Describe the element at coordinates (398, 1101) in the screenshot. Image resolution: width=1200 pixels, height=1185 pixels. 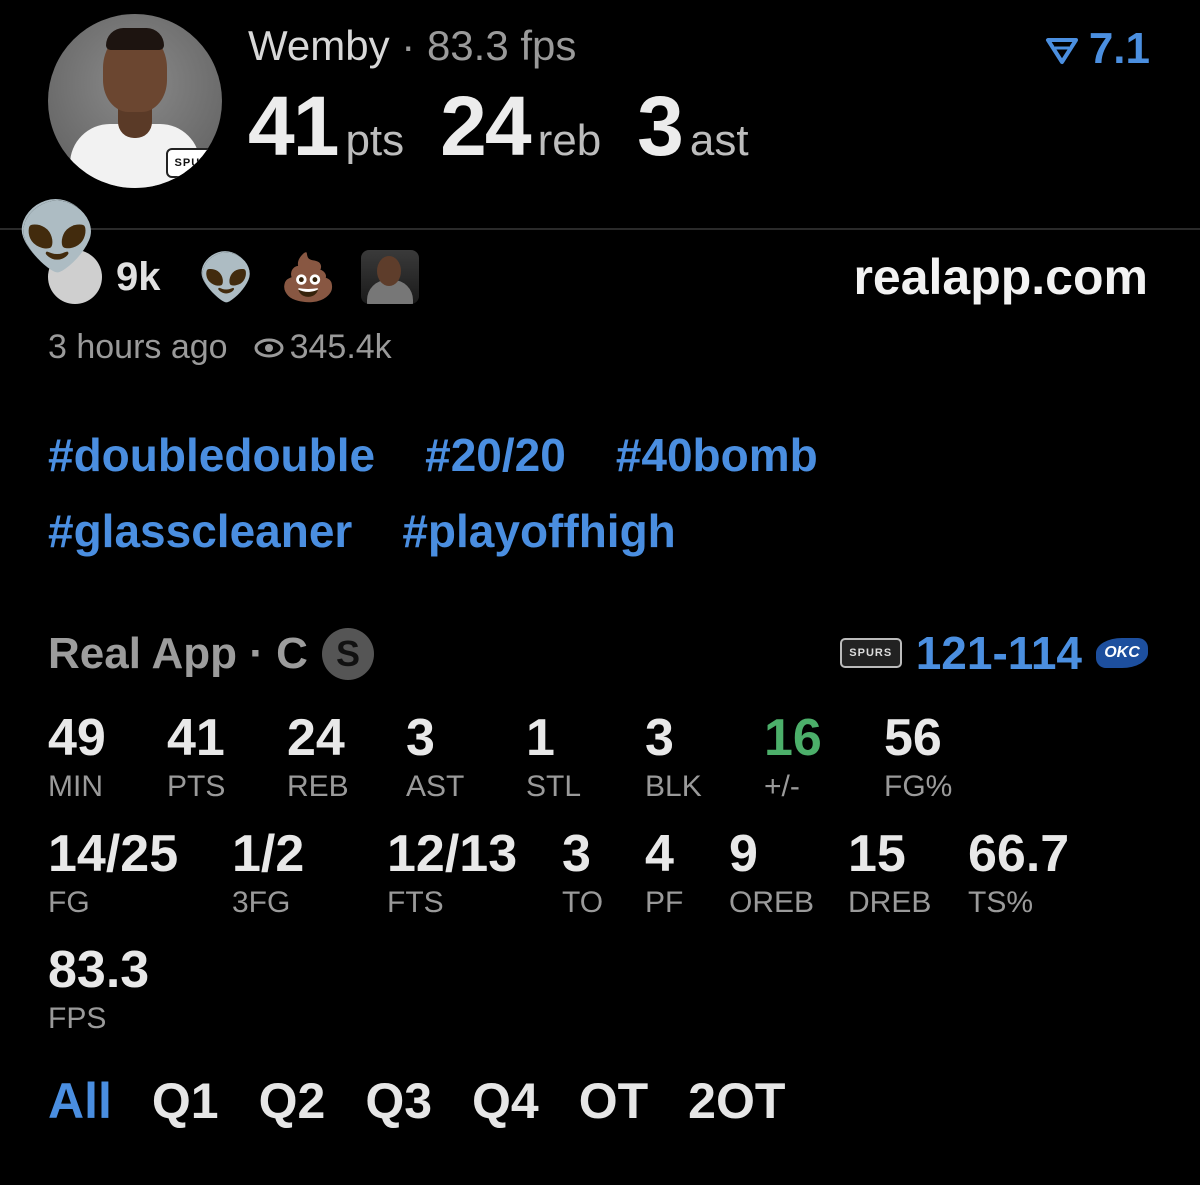
I see `tab-q3: Q3` at that location.